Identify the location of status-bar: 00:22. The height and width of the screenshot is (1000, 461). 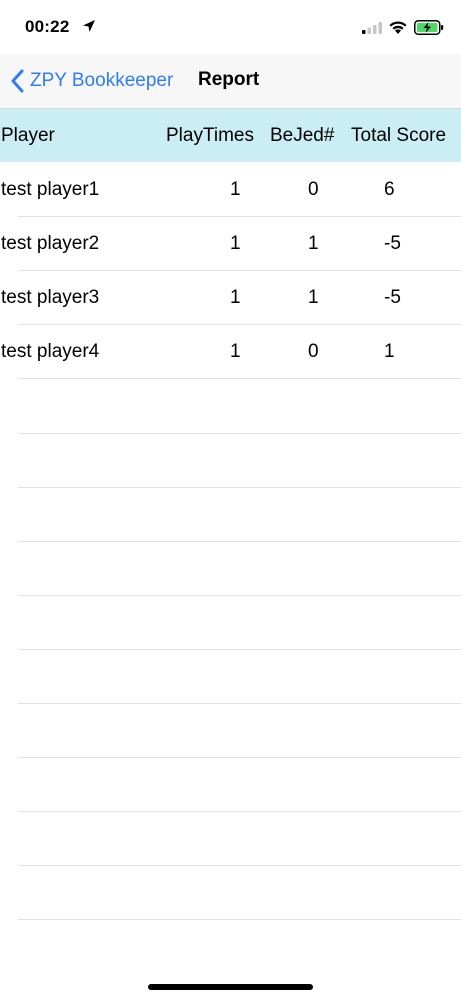
(230, 27).